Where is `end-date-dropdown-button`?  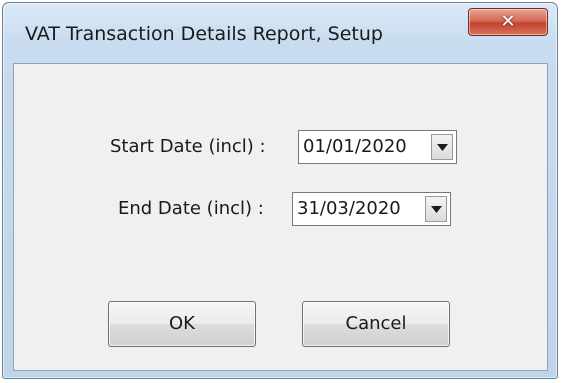 end-date-dropdown-button is located at coordinates (436, 209).